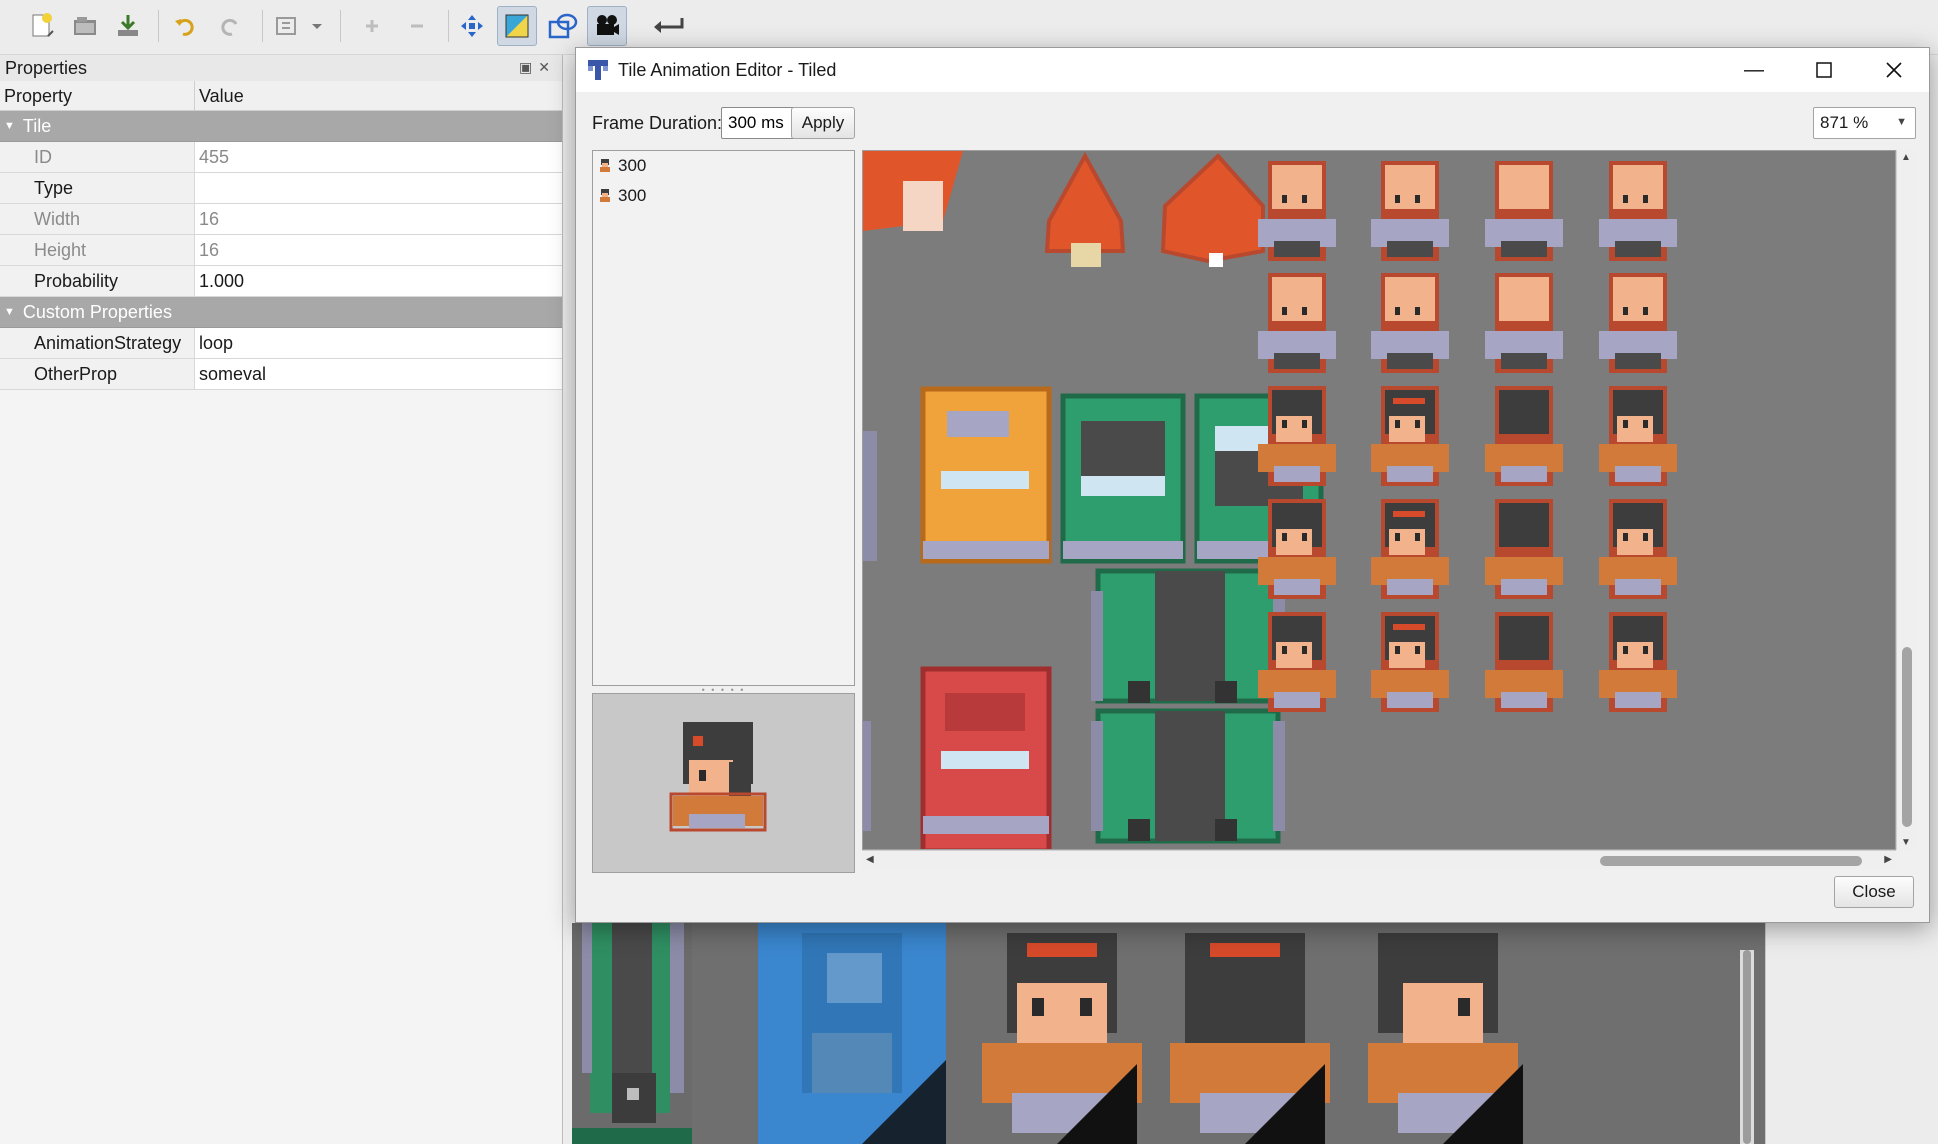 Image resolution: width=1938 pixels, height=1144 pixels. I want to click on animation-editor-button, so click(607, 26).